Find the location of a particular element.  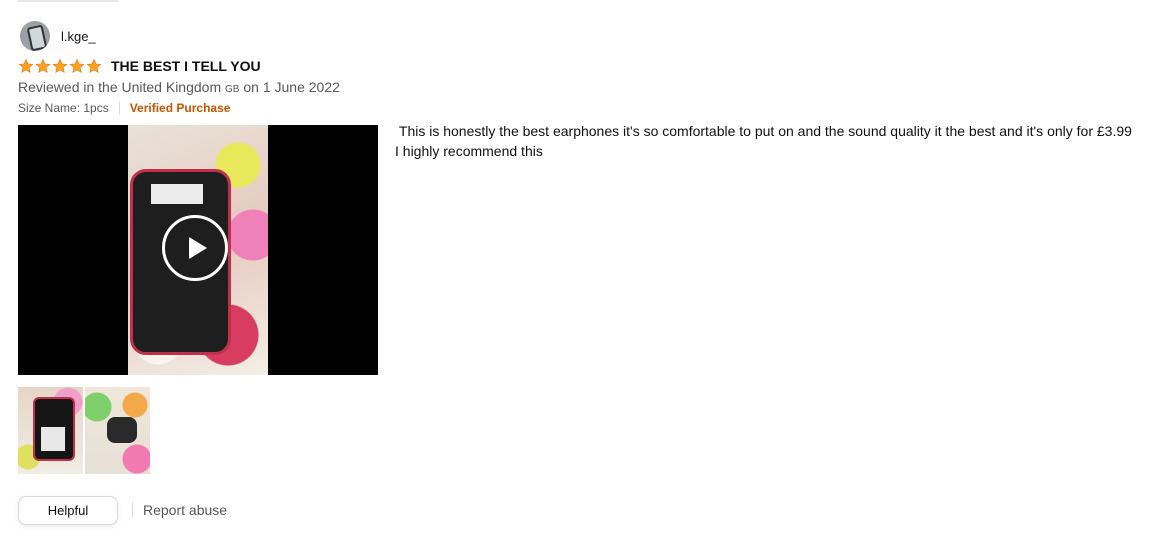

review-title-row: THE BEST I TELL YOU is located at coordinates (139, 66).